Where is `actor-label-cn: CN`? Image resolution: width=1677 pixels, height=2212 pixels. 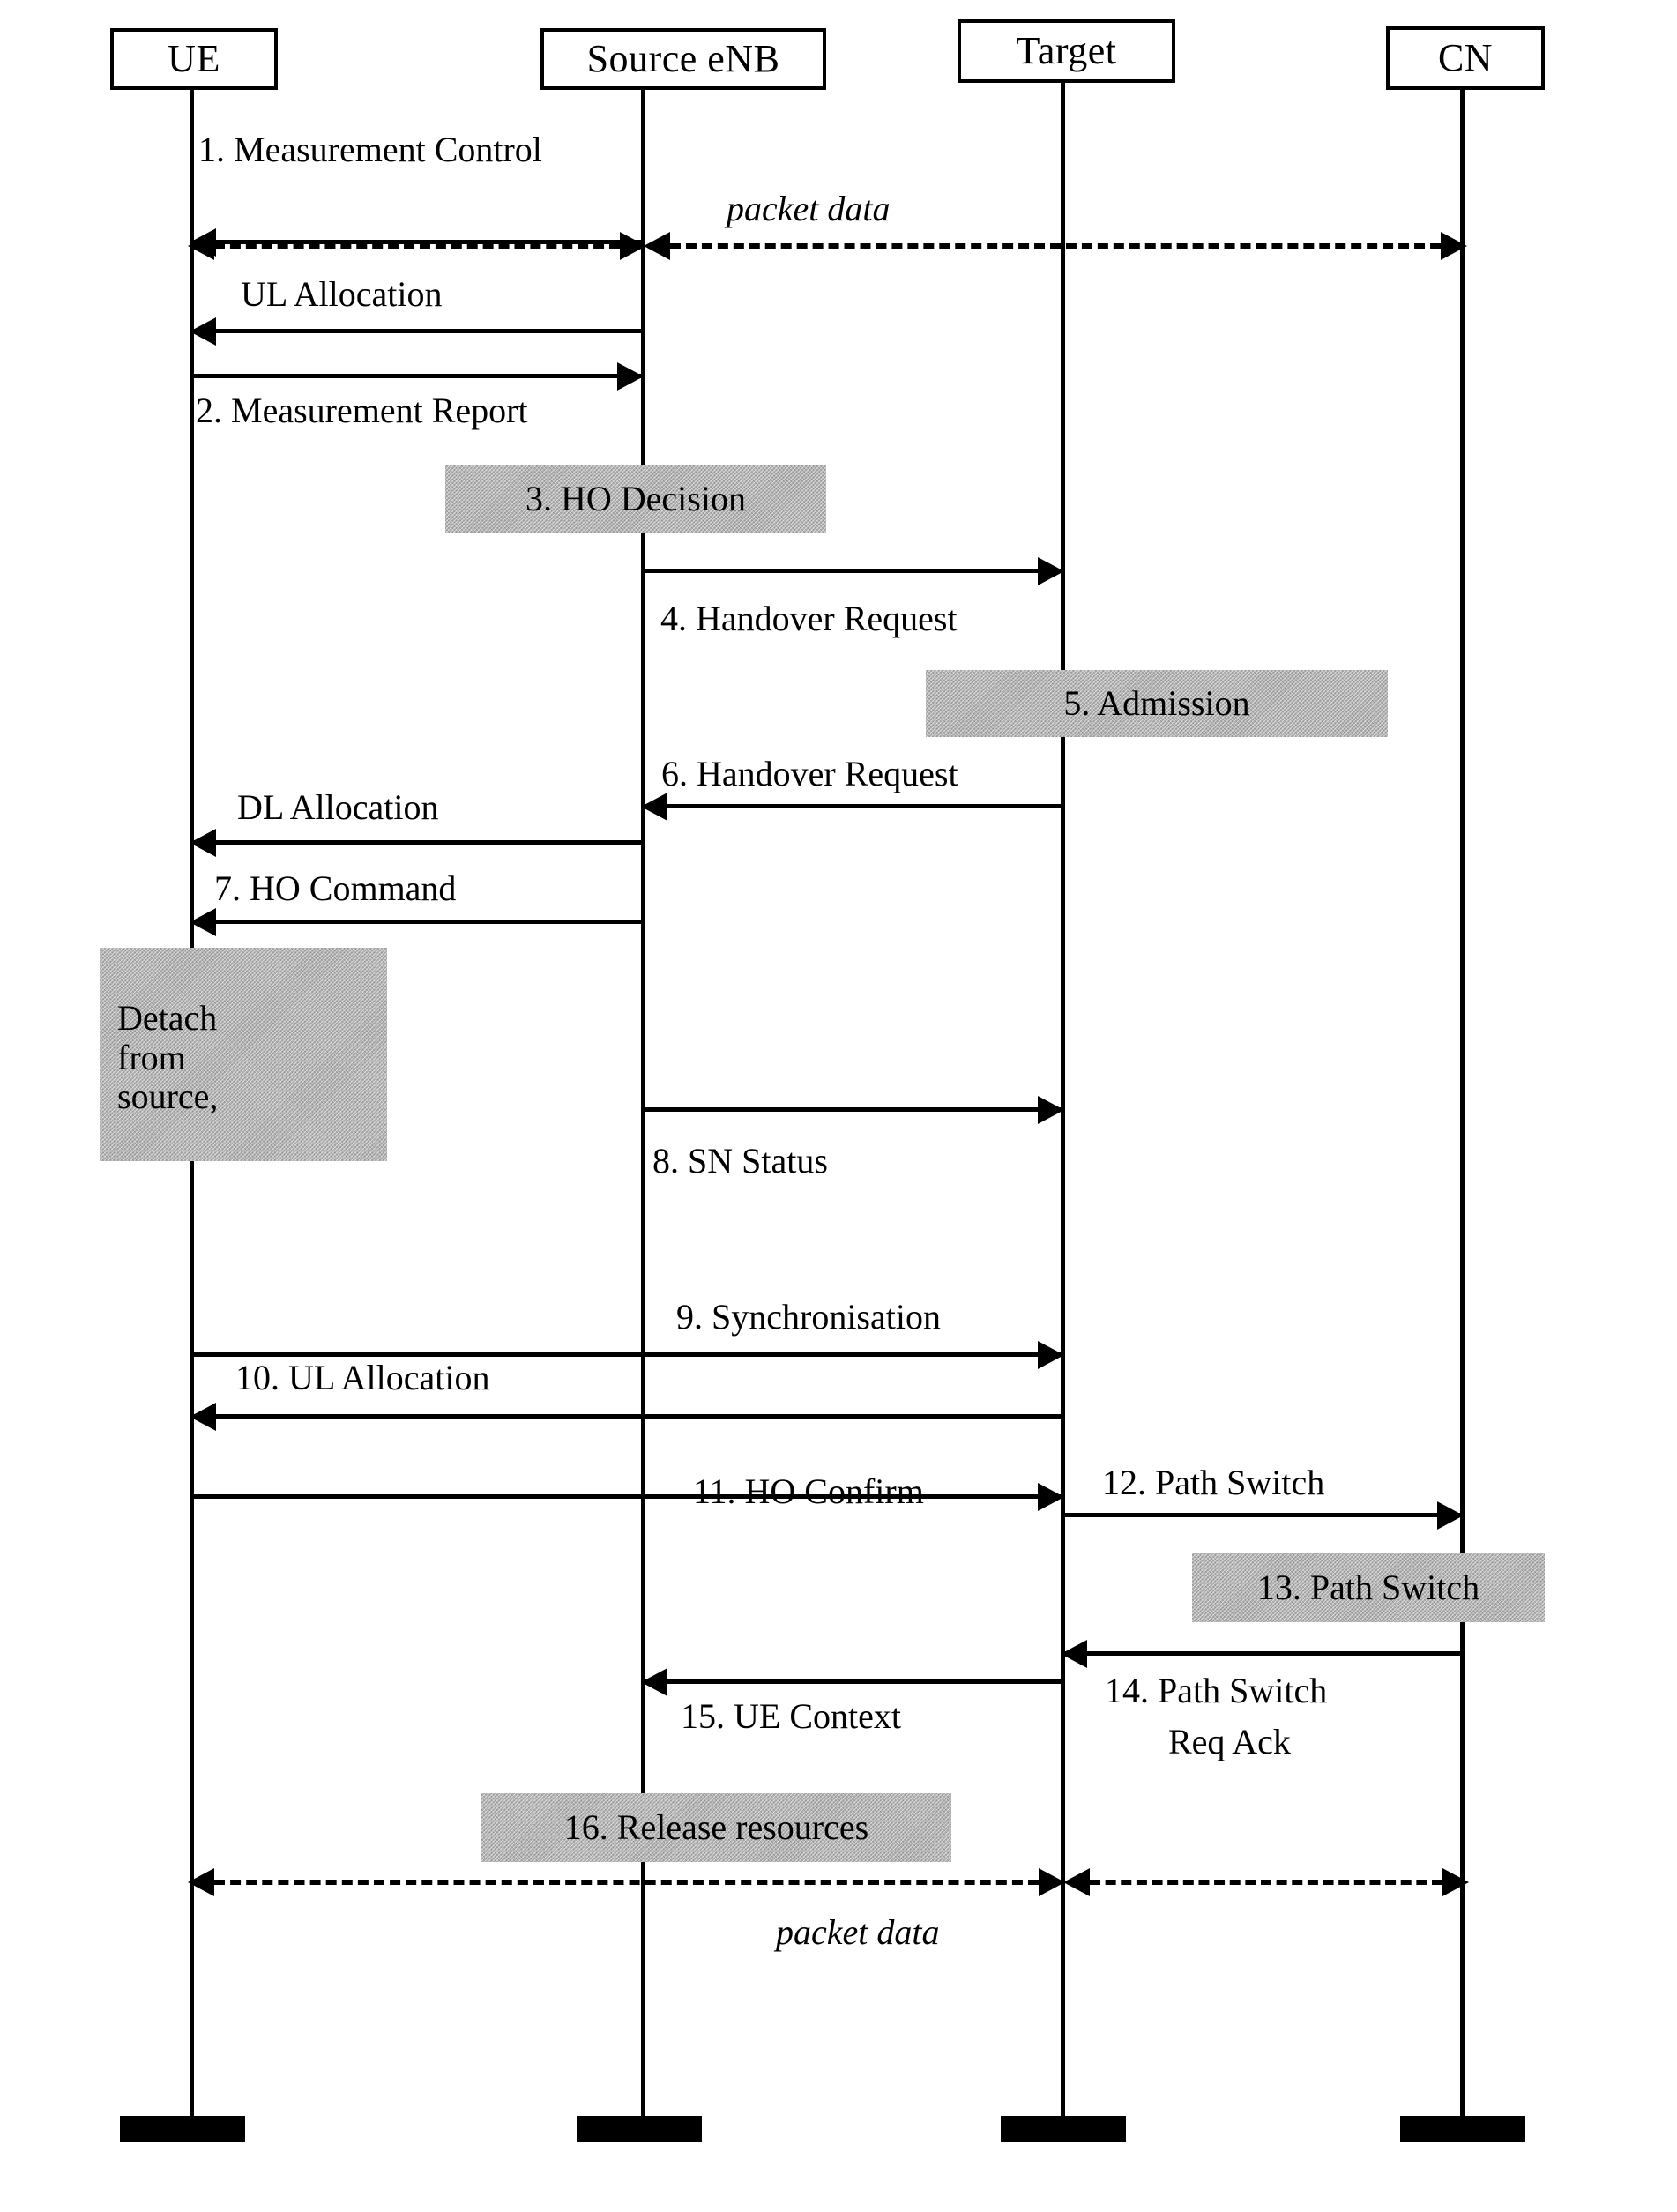 actor-label-cn: CN is located at coordinates (1466, 57).